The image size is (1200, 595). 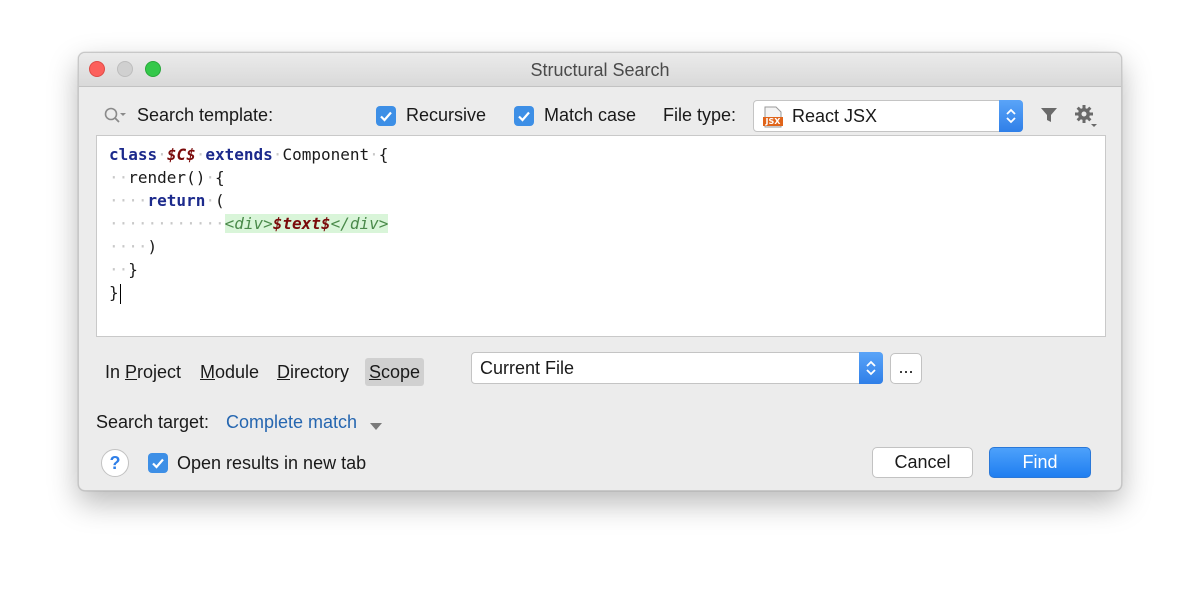 I want to click on code-line-2: ··render()·{, so click(x=167, y=177).